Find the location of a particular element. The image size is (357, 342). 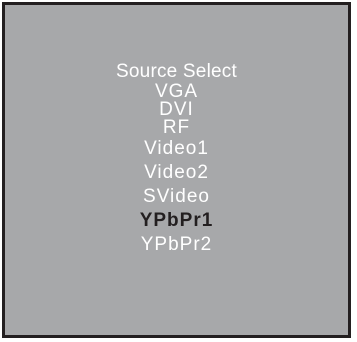

source-option-ypbpr1: YPbPr1 is located at coordinates (176, 221).